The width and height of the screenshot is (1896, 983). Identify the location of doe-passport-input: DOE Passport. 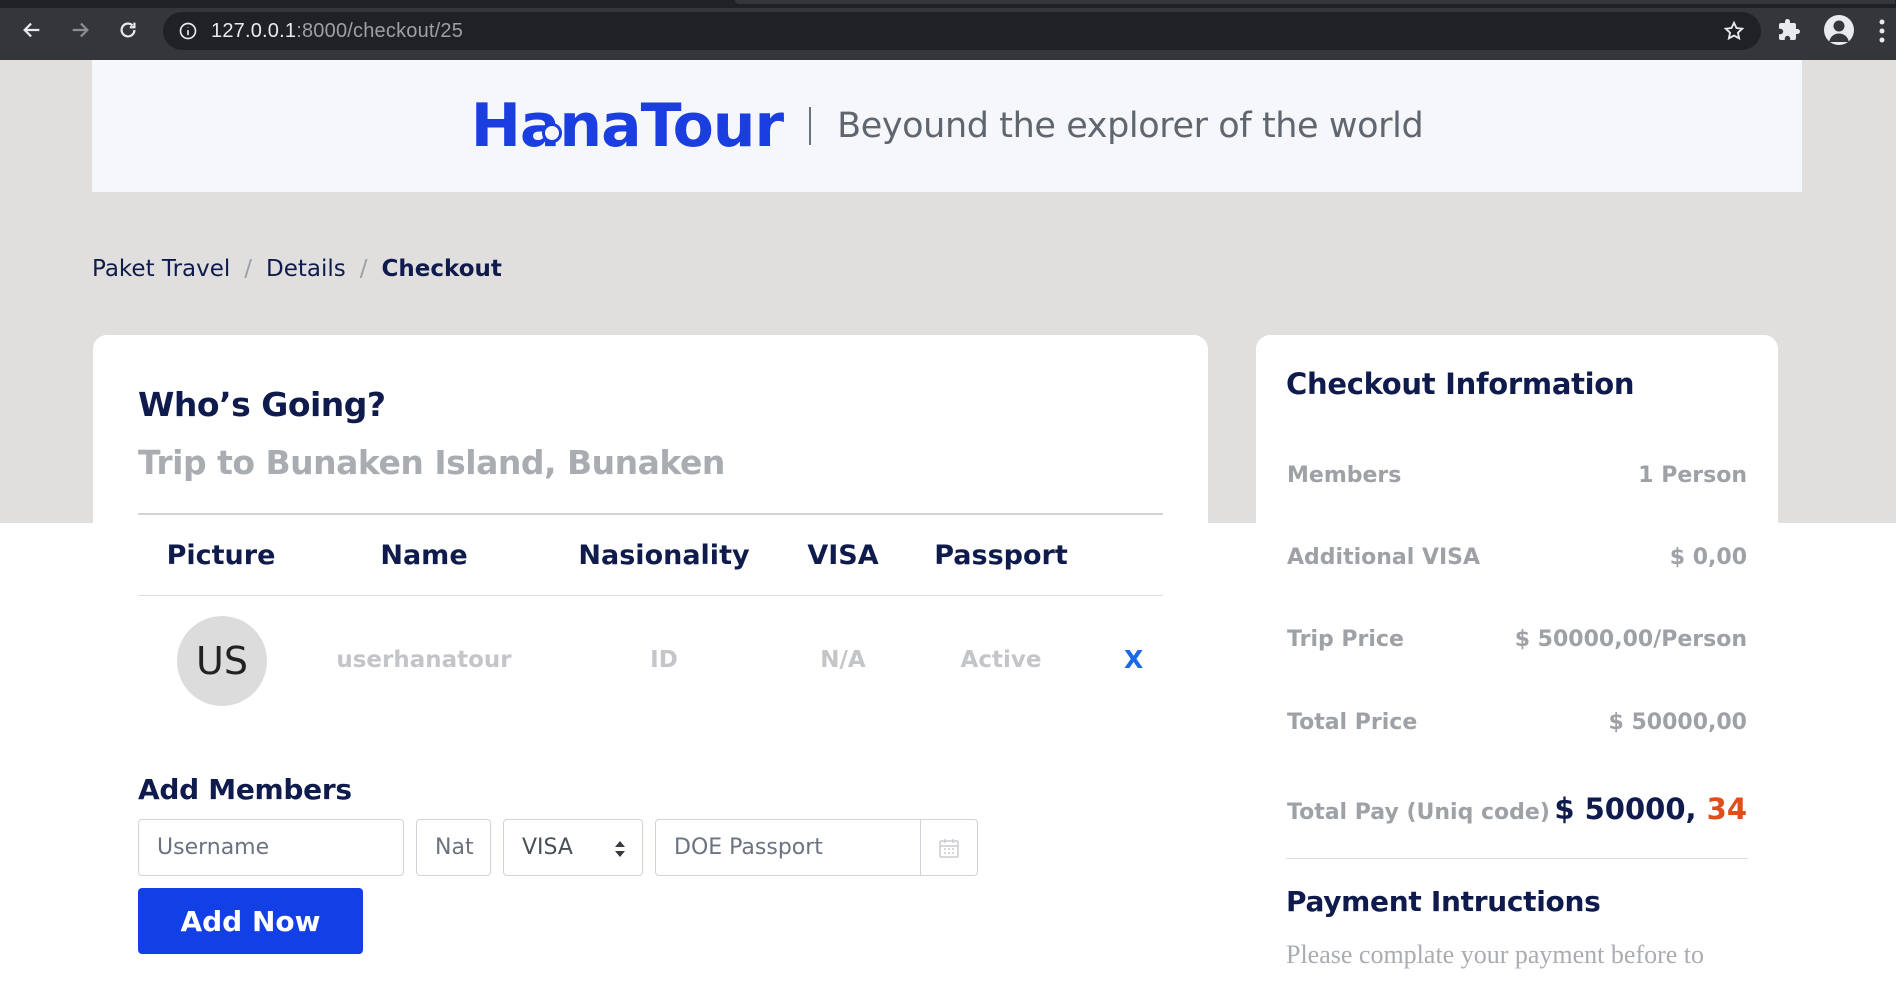
(788, 847).